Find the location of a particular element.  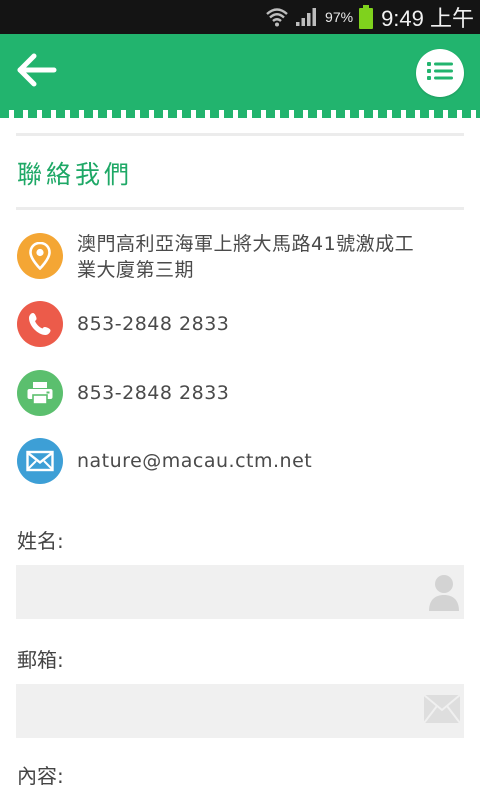

menu-button is located at coordinates (440, 73).